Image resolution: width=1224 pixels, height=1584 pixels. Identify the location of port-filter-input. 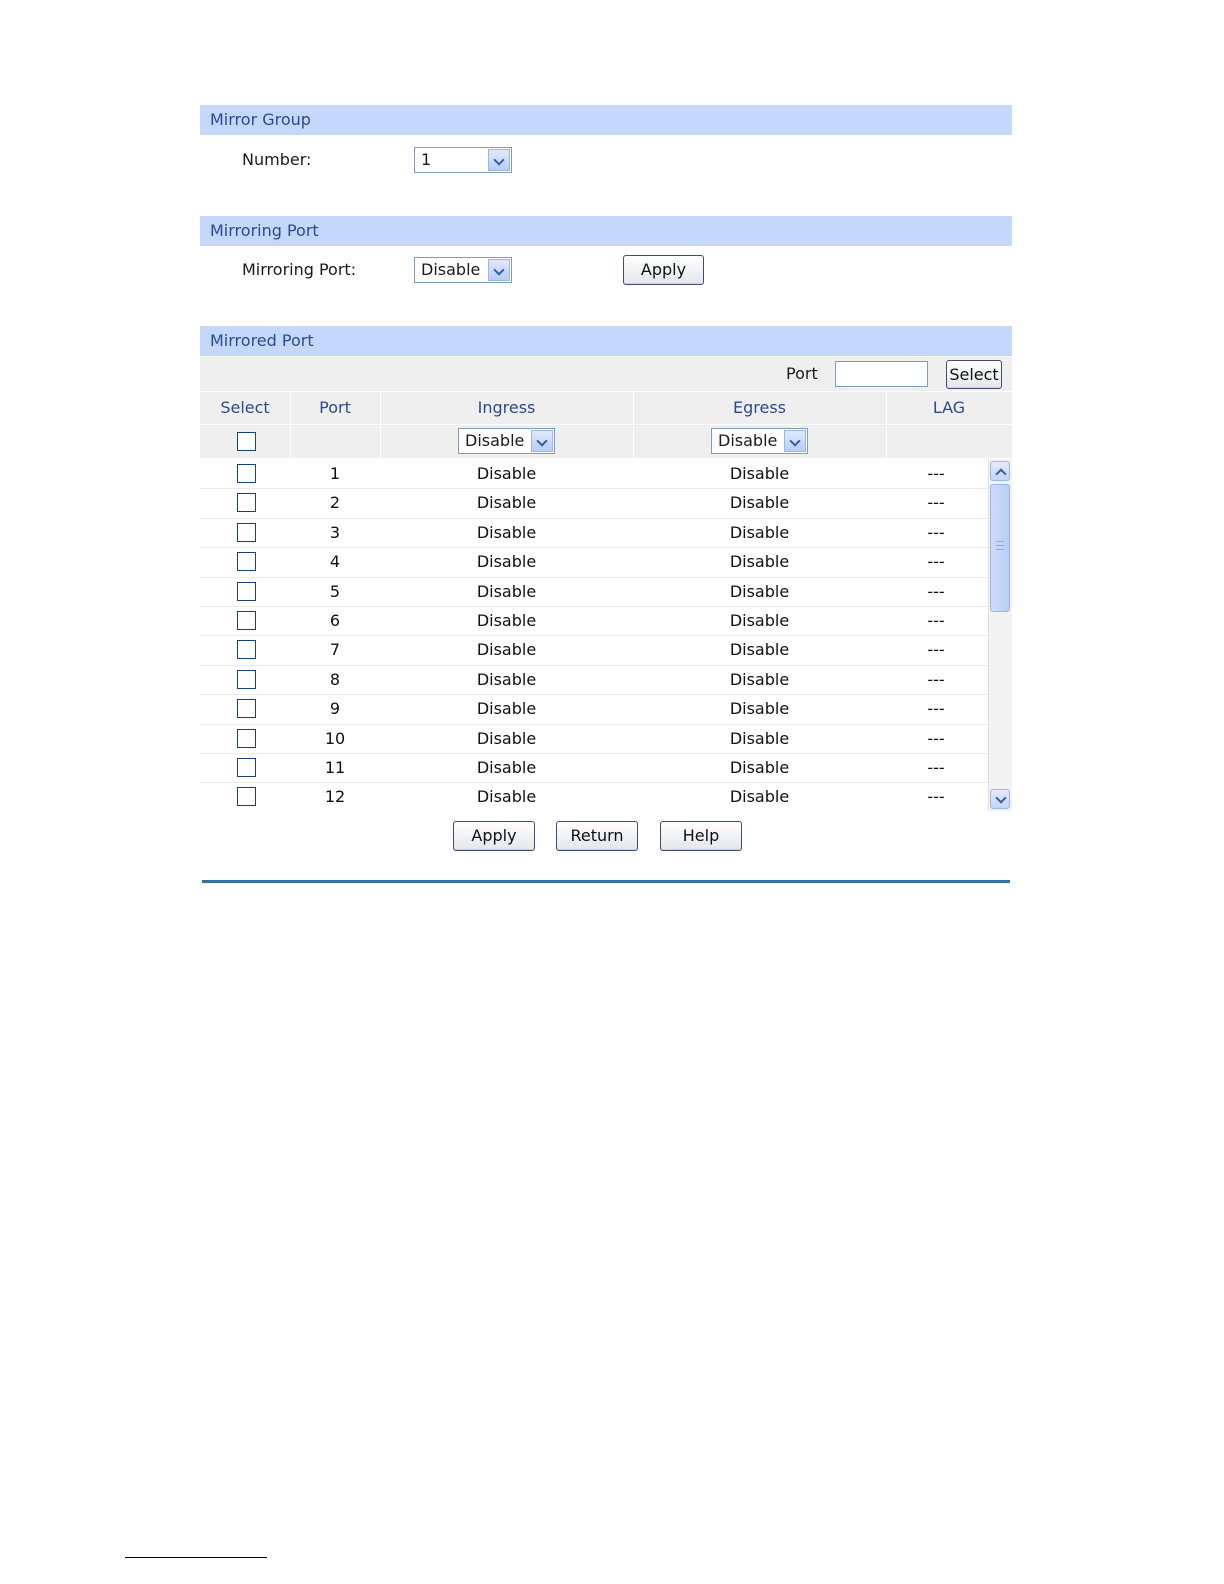
(881, 374).